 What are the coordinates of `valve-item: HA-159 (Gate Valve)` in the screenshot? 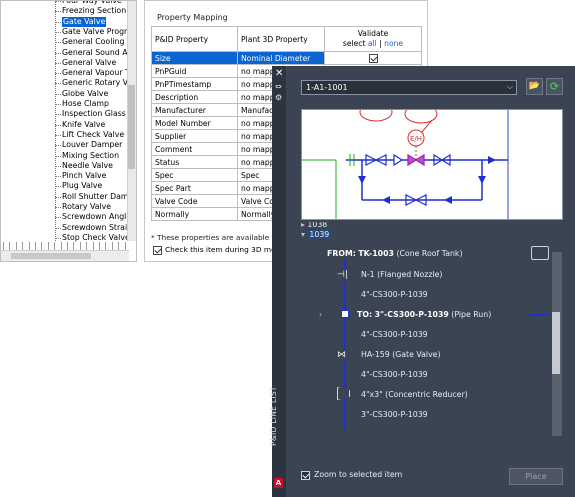 It's located at (401, 355).